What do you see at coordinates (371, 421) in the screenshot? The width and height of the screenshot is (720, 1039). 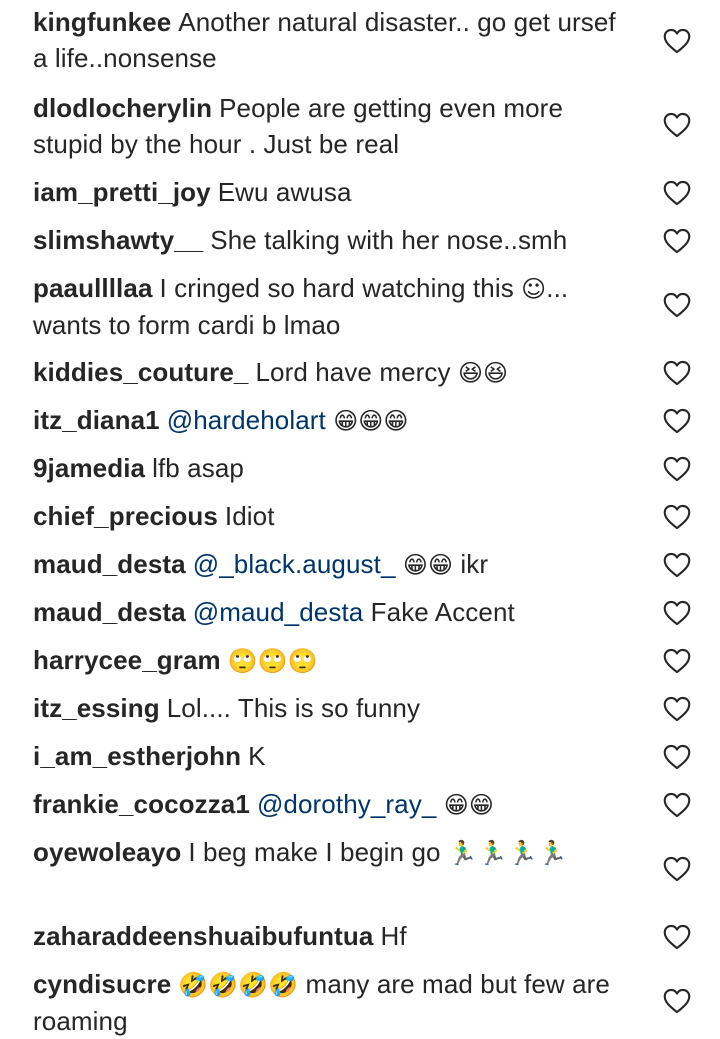 I see `comment-emoji: 😁😁😁` at bounding box center [371, 421].